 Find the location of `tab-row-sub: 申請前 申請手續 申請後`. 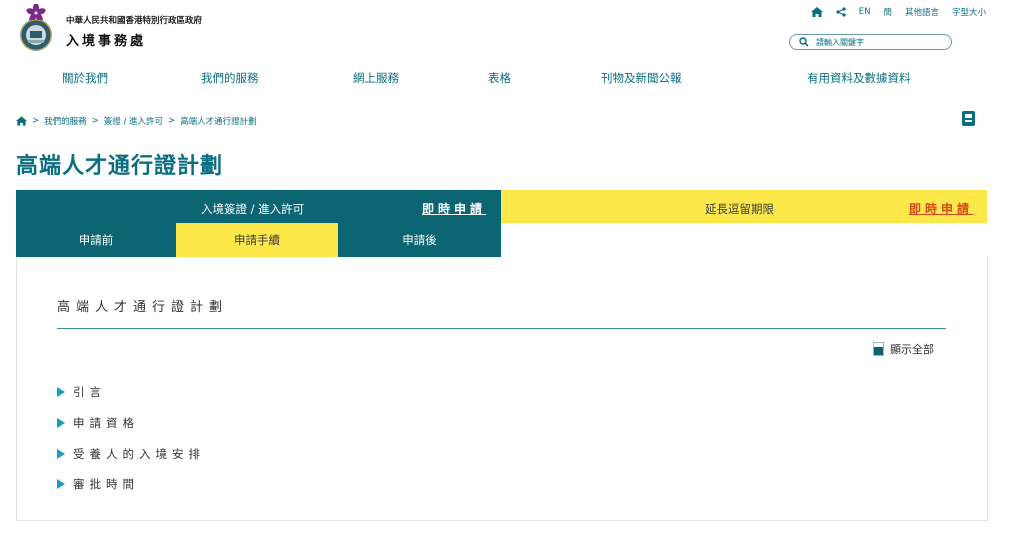

tab-row-sub: 申請前 申請手續 申請後 is located at coordinates (258, 240).